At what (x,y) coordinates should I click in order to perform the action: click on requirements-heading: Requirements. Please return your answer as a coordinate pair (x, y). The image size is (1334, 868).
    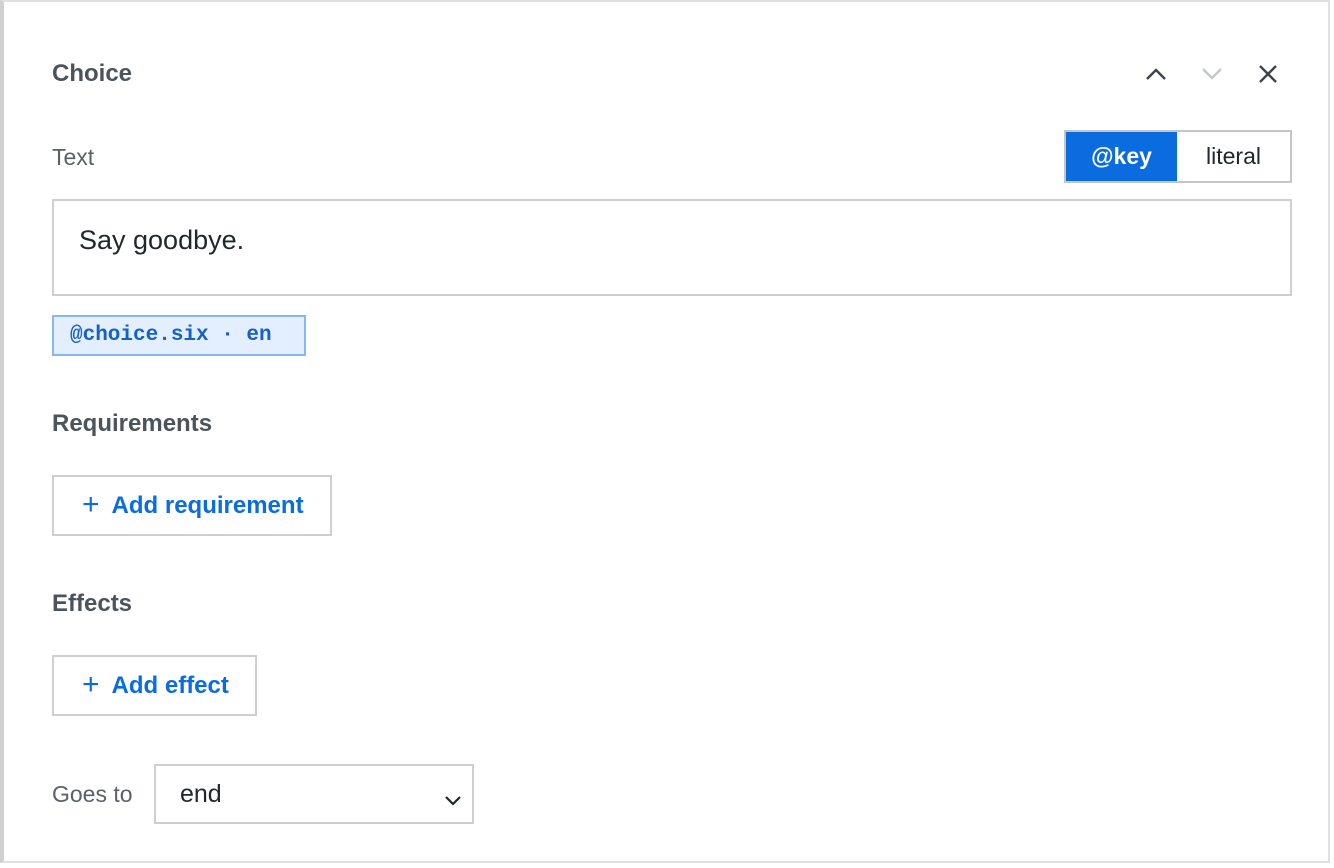
    Looking at the image, I should click on (132, 423).